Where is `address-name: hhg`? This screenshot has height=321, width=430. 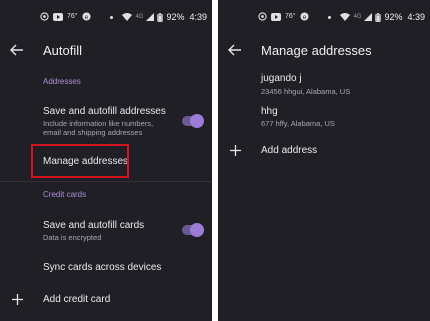 address-name: hhg is located at coordinates (269, 111).